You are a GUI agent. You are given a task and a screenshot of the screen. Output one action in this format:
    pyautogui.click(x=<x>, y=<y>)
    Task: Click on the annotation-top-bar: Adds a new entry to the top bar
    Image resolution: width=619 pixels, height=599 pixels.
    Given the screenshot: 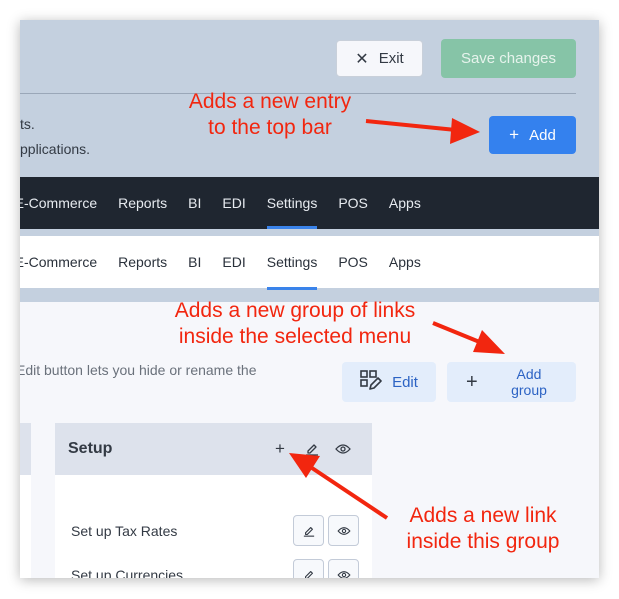 What is the action you would take?
    pyautogui.click(x=270, y=115)
    